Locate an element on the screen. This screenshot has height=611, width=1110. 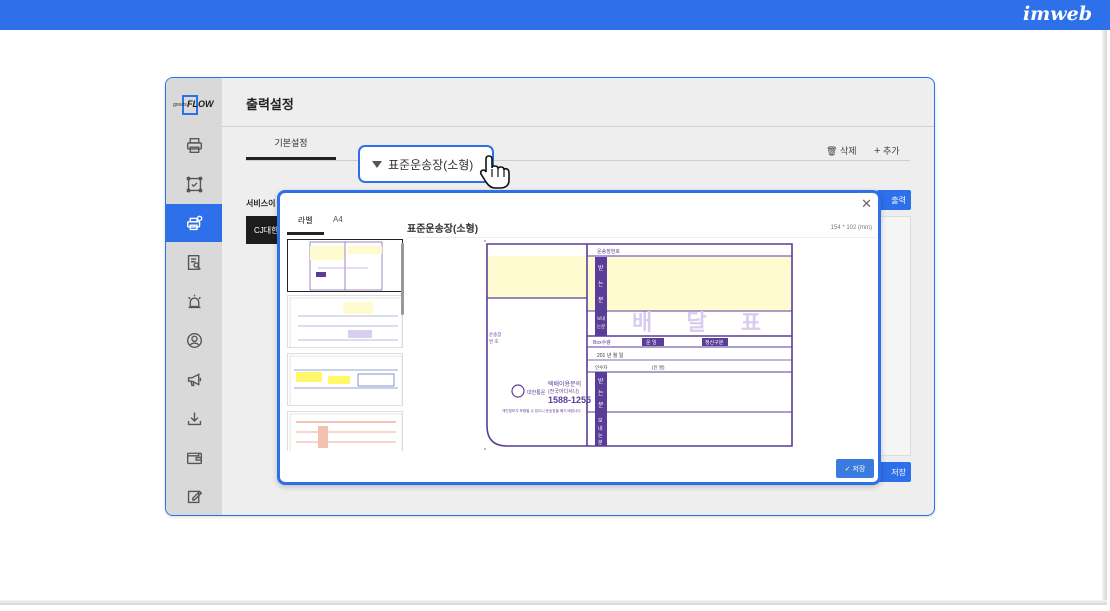
check-icon: ✓ is located at coordinates (847, 469).